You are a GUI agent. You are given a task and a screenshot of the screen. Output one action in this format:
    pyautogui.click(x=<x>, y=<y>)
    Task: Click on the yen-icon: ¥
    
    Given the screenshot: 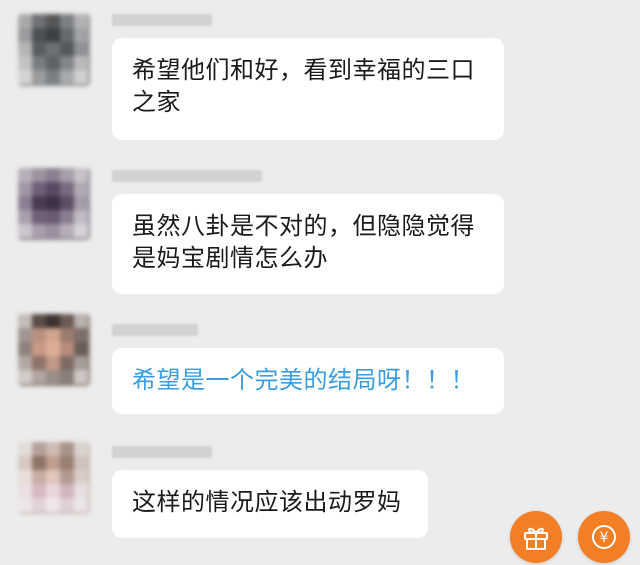 What is the action you would take?
    pyautogui.click(x=604, y=537)
    